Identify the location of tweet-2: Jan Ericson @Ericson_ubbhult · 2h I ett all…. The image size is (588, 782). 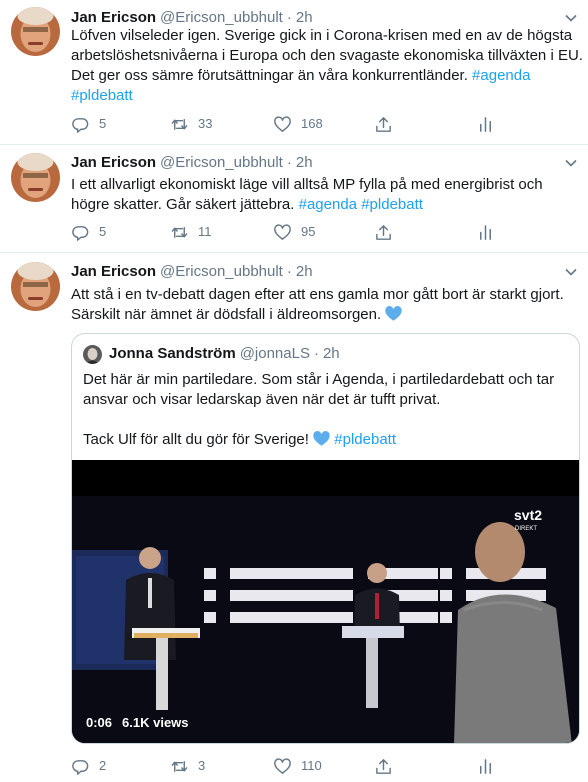
(294, 199).